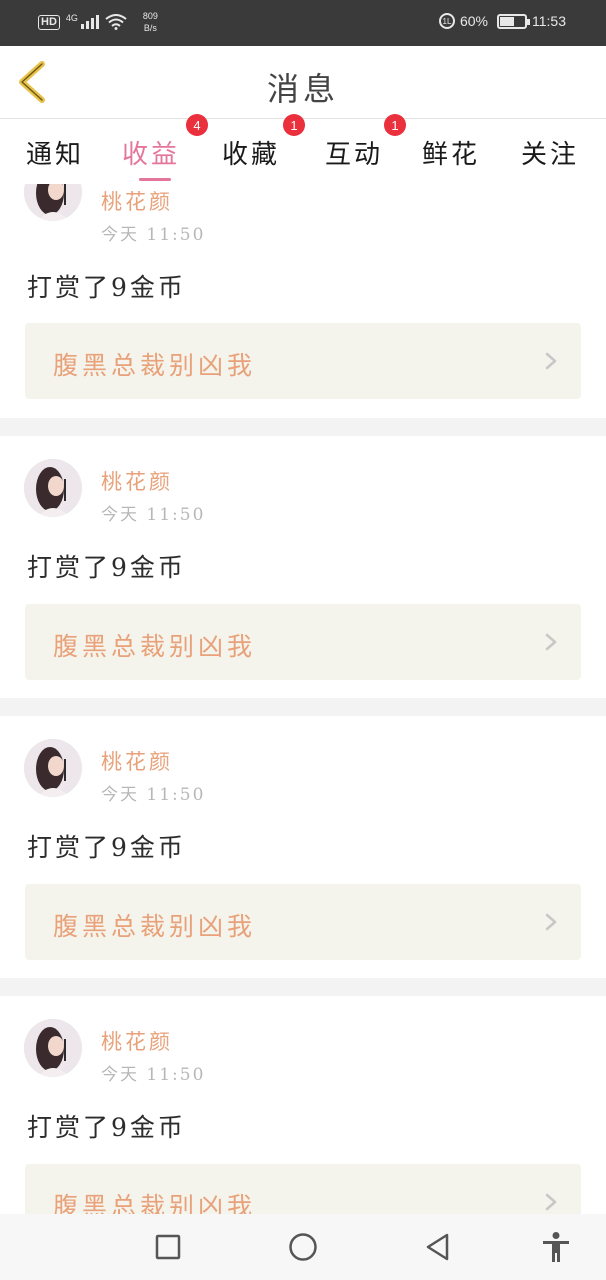  What do you see at coordinates (354, 152) in the screenshot?
I see `tab-interactions: 互动` at bounding box center [354, 152].